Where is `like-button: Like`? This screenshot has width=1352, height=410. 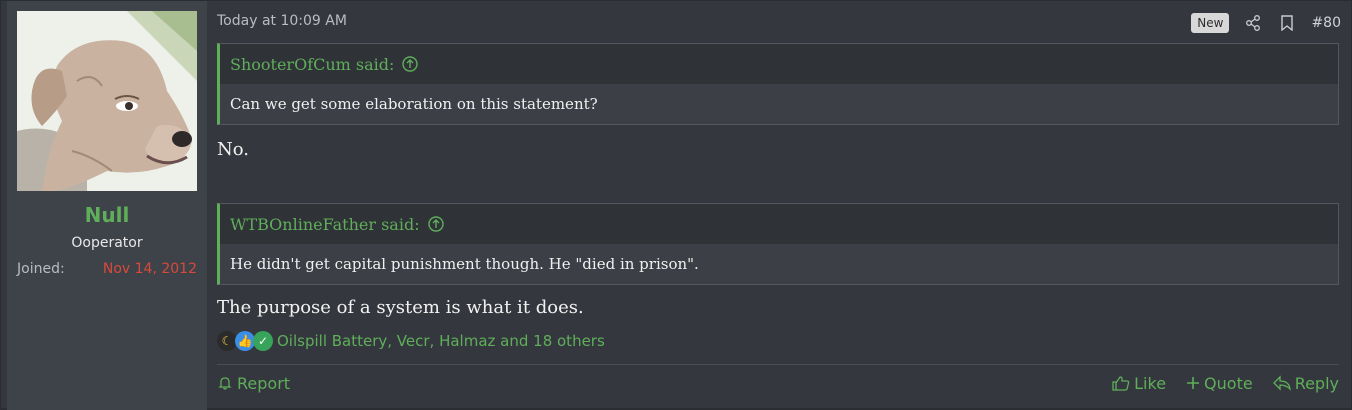
like-button: Like is located at coordinates (1139, 383).